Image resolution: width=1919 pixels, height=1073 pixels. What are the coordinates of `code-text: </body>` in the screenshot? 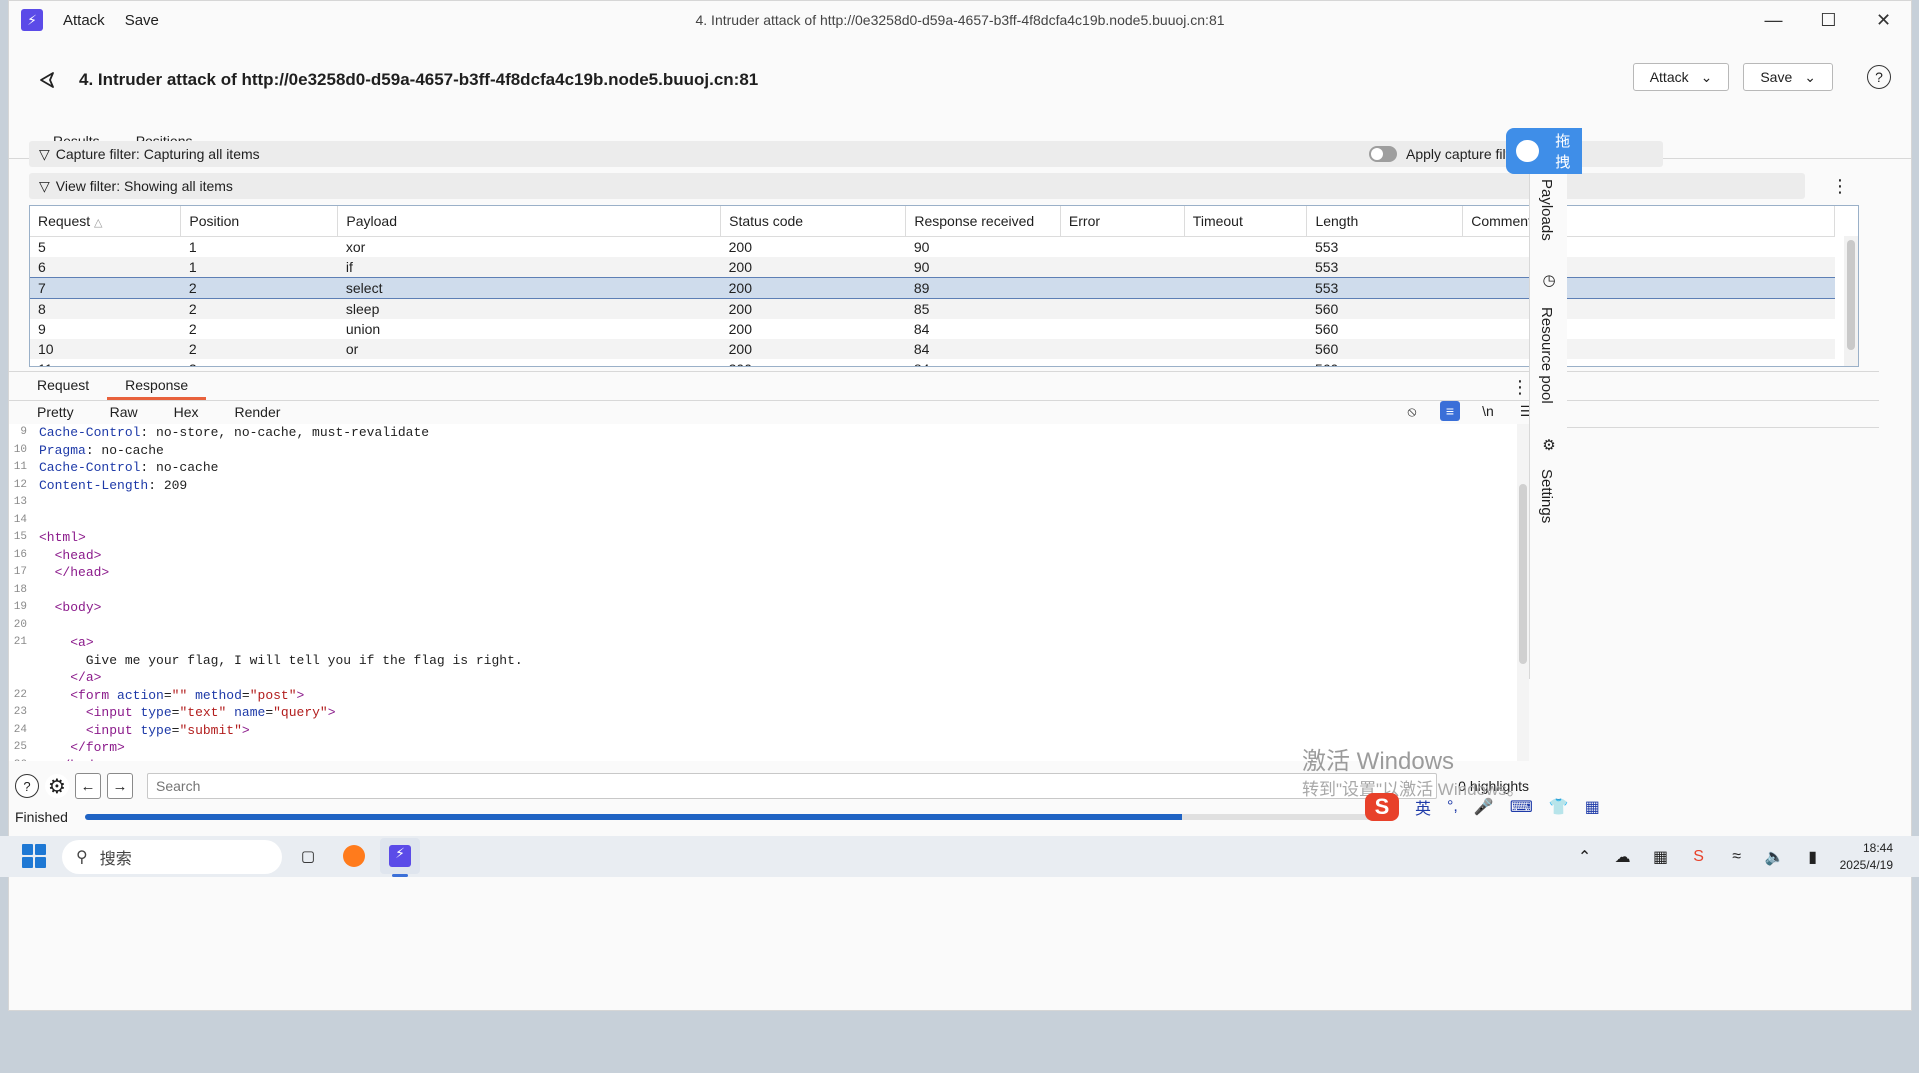 It's located at (71, 759).